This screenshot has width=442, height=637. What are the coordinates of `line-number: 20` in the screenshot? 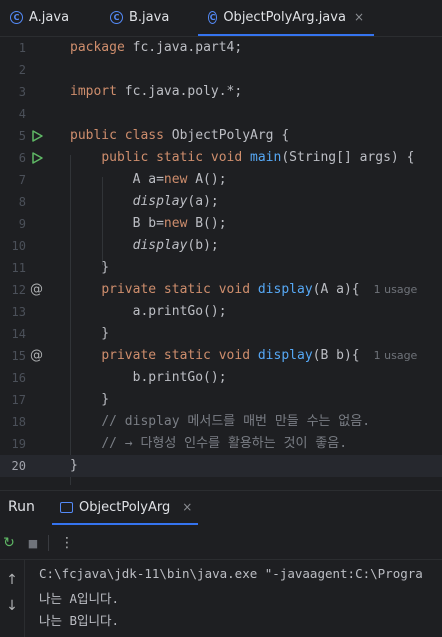 It's located at (18, 466).